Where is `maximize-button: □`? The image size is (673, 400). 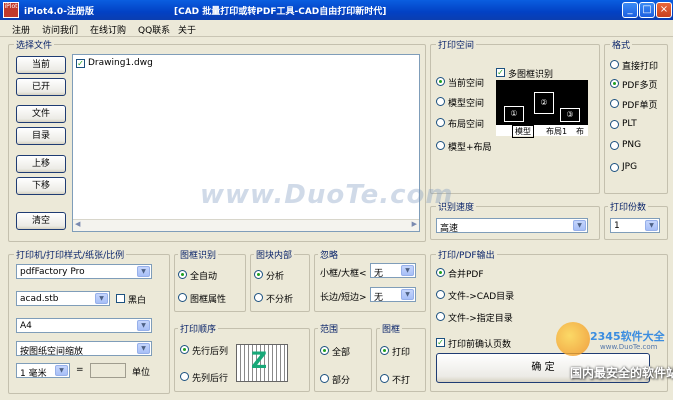 maximize-button: □ is located at coordinates (647, 10).